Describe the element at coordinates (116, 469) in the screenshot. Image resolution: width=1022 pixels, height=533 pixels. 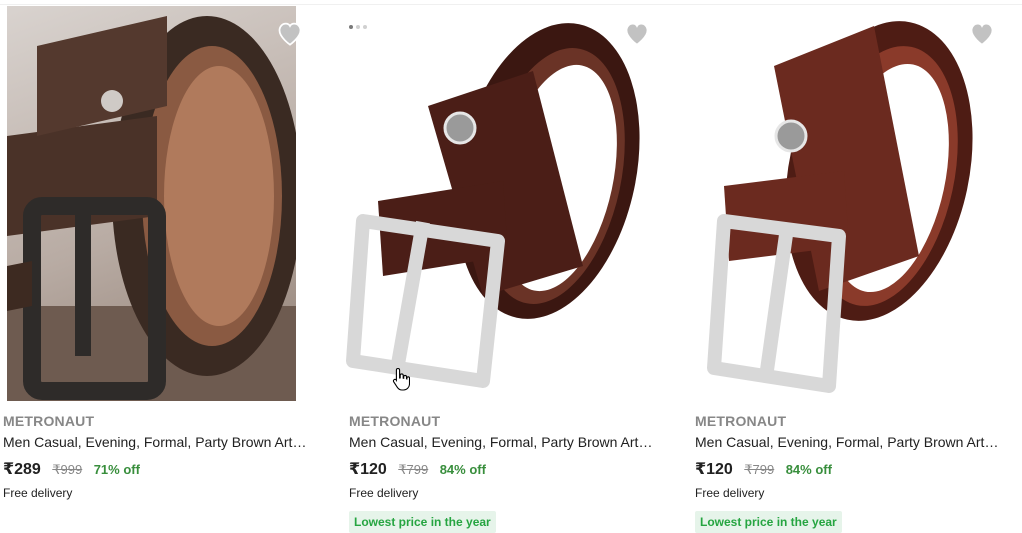
I see `product-discount: 71% off` at that location.